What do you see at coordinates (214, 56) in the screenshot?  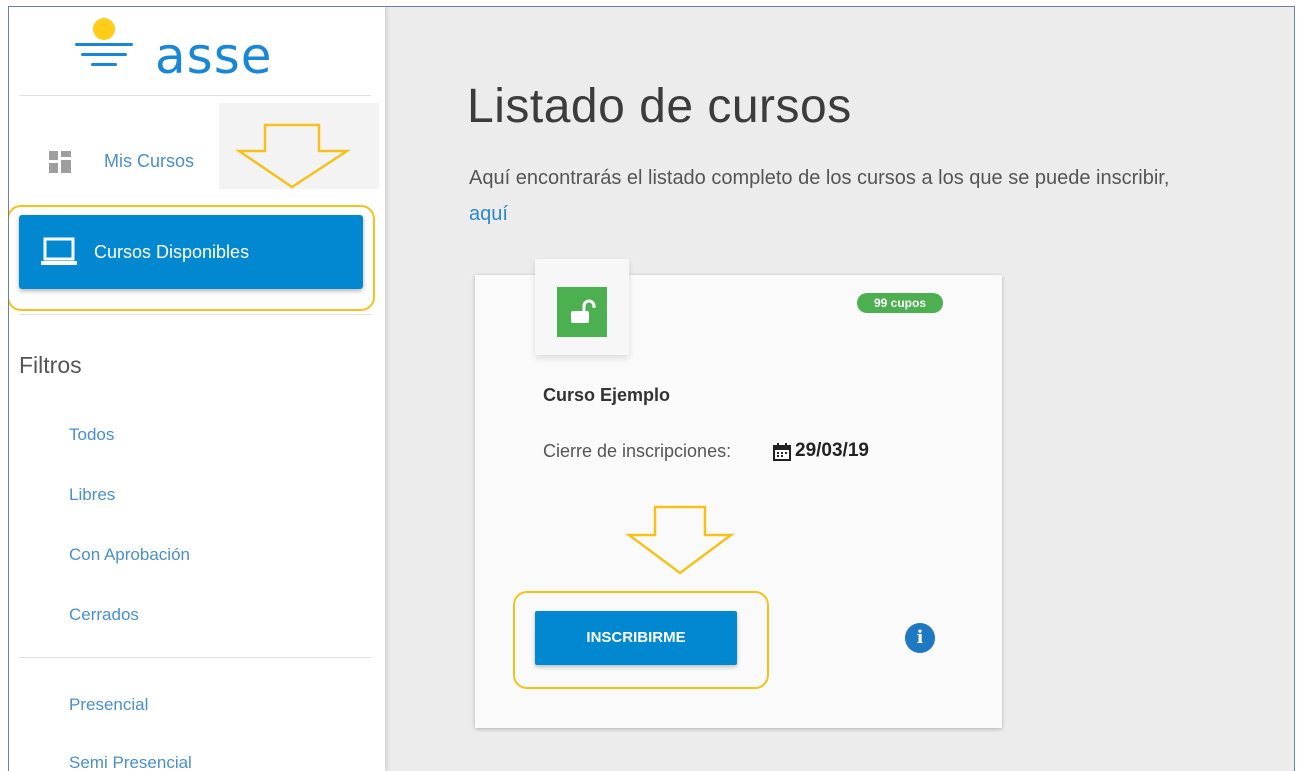 I see `logo-text: asse` at bounding box center [214, 56].